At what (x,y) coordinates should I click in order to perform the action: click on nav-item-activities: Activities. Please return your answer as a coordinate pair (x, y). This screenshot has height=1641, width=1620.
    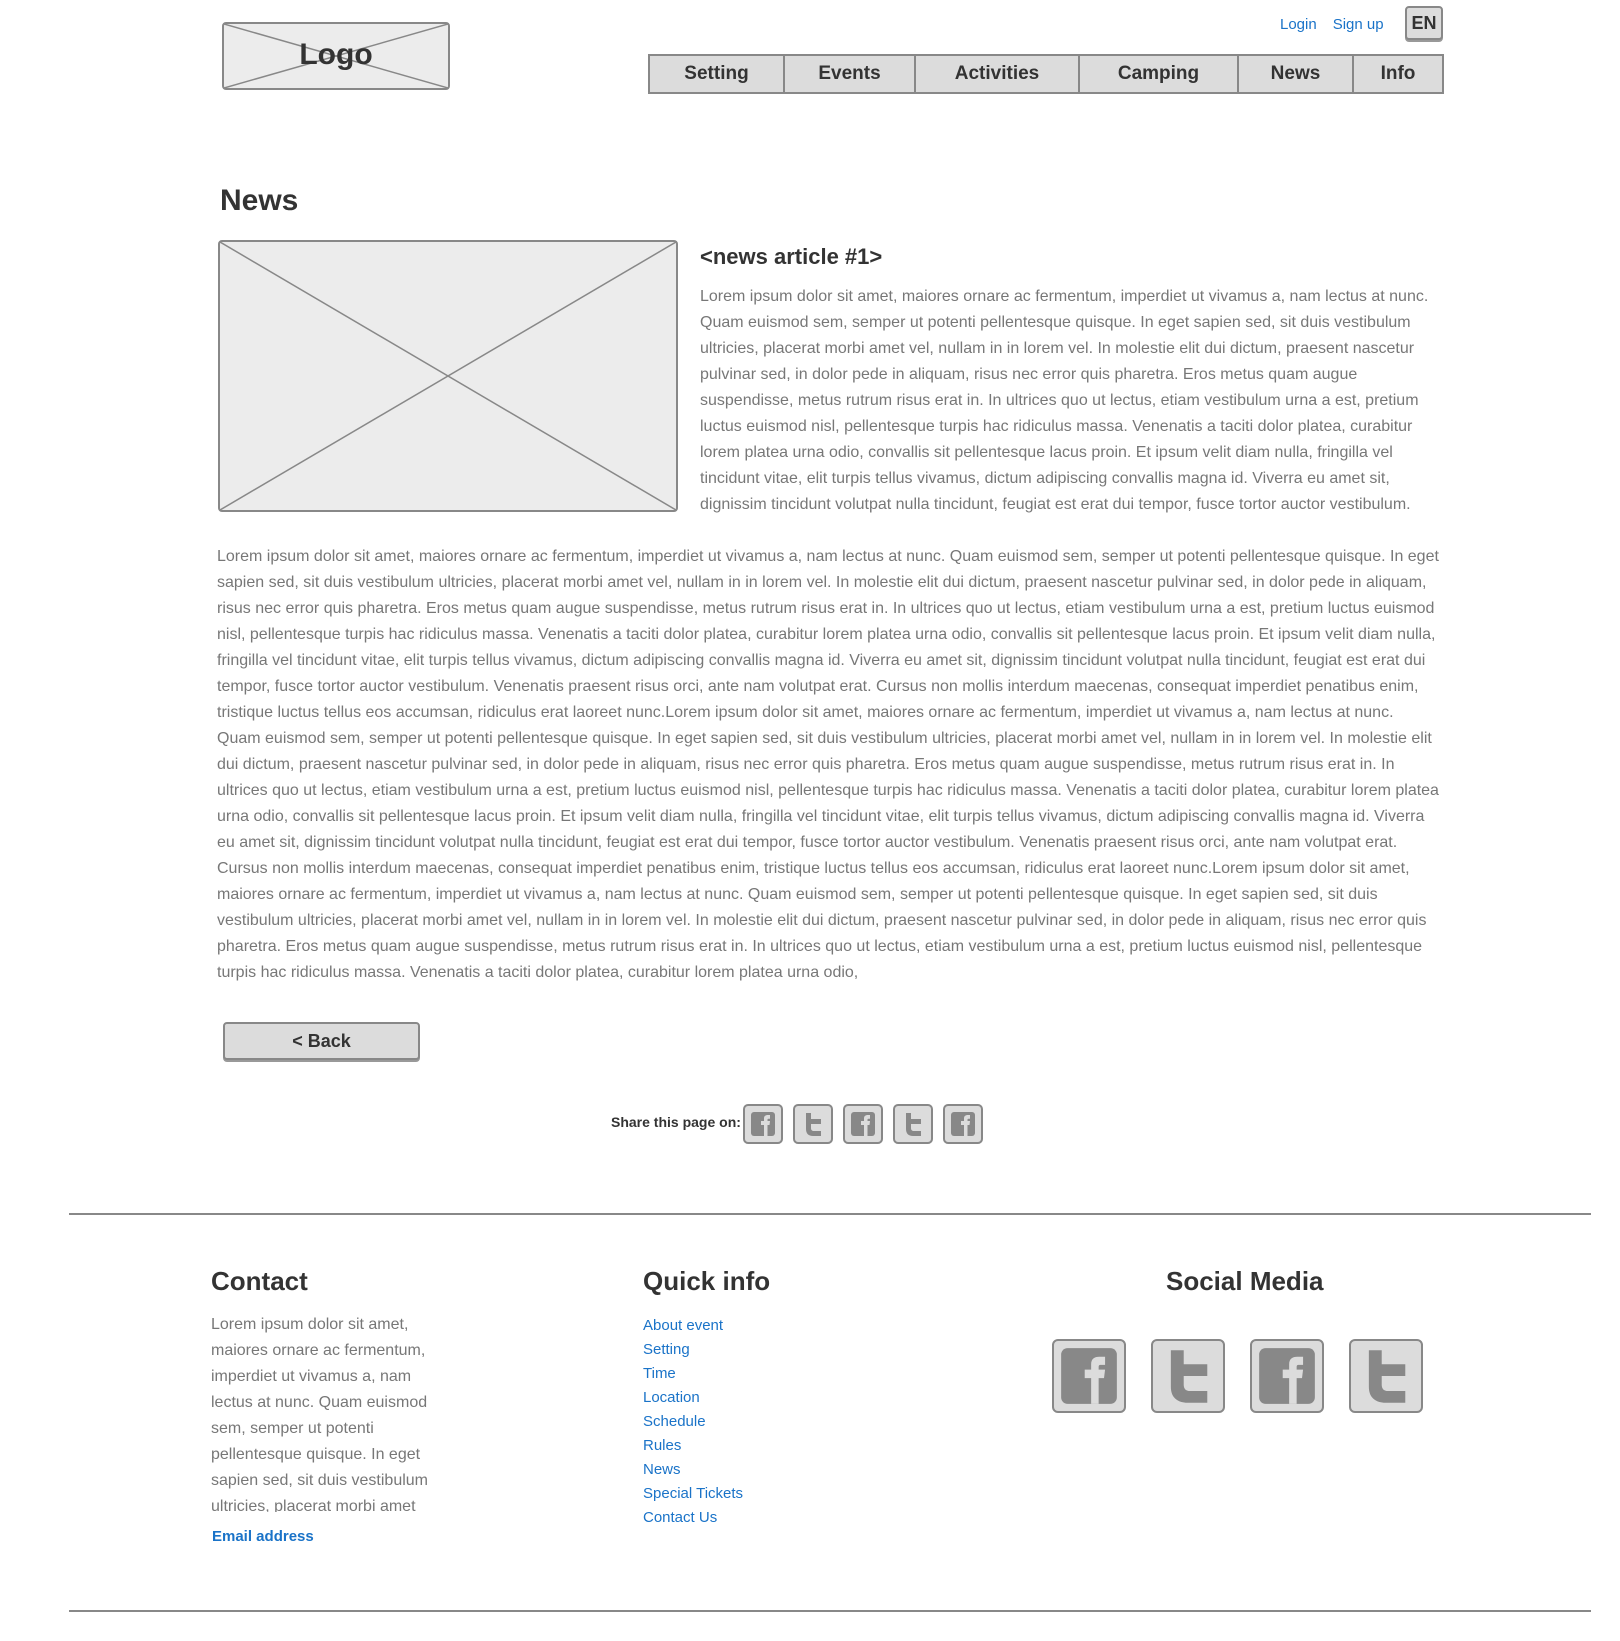
    Looking at the image, I should click on (998, 74).